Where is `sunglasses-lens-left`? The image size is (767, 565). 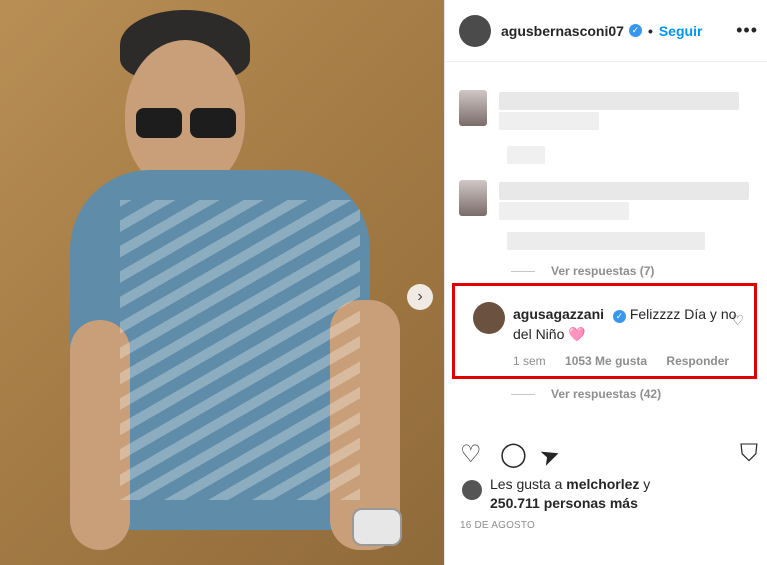 sunglasses-lens-left is located at coordinates (159, 123).